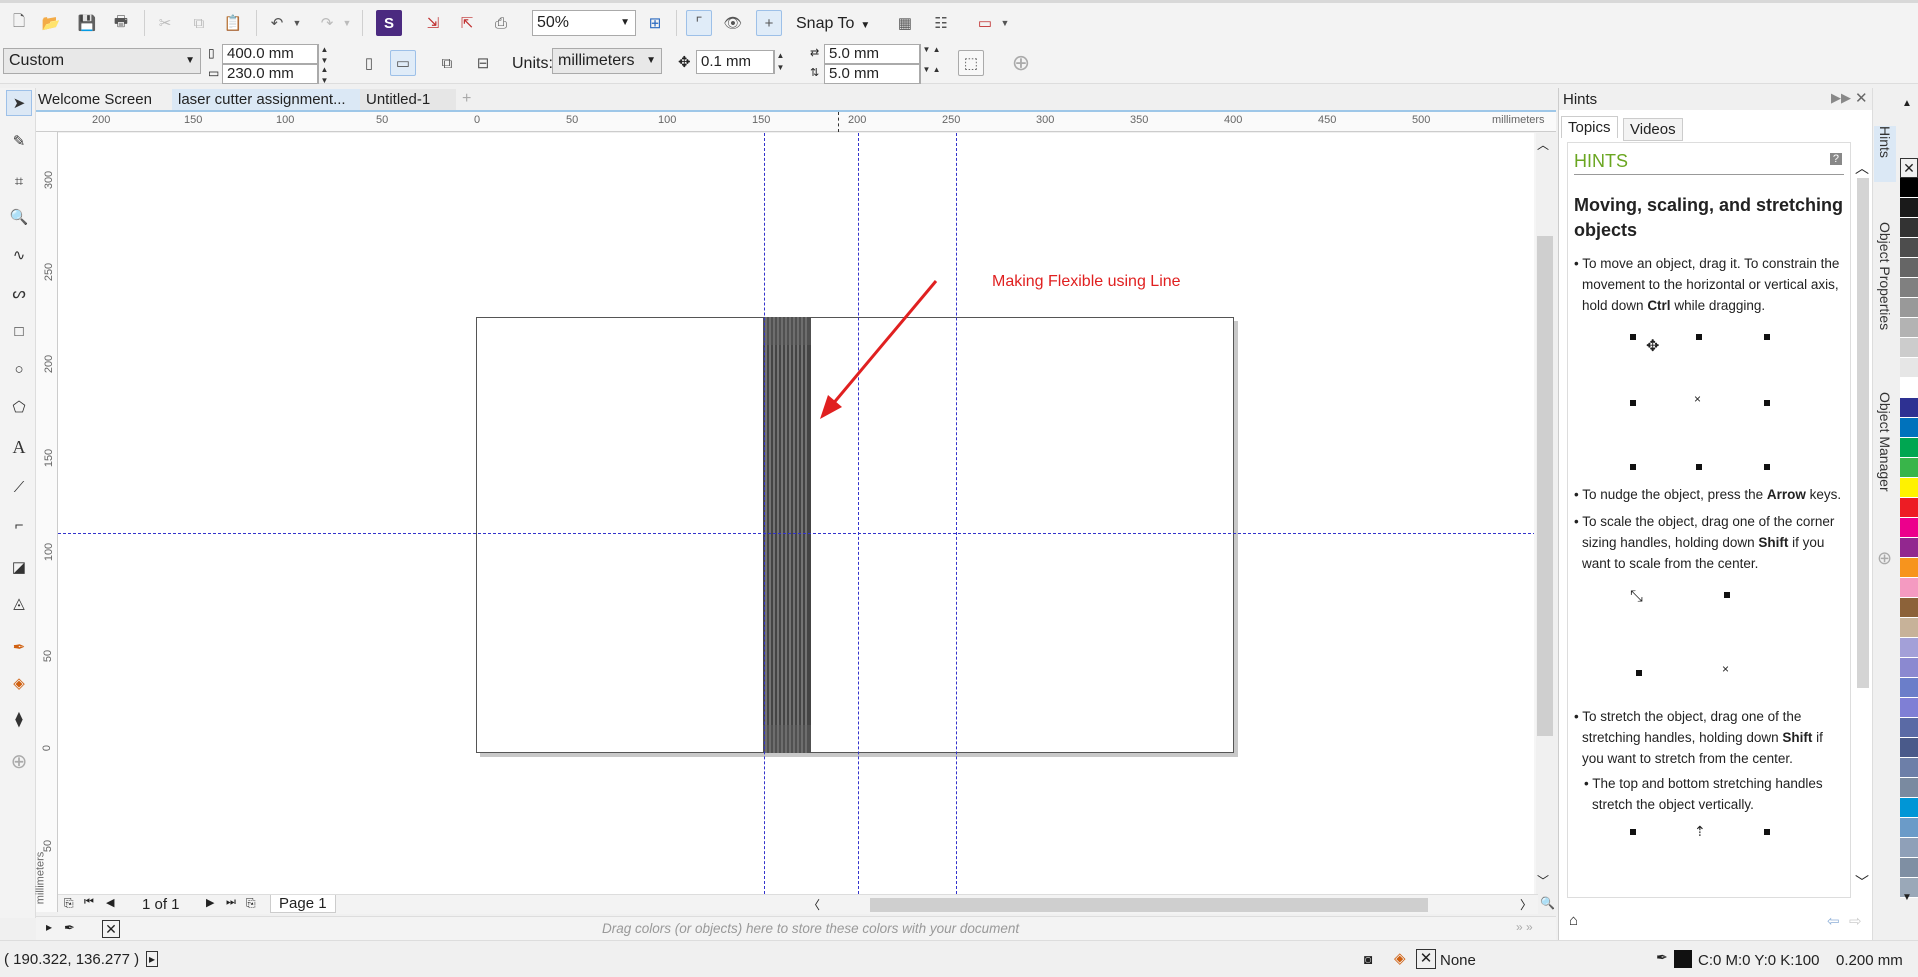 The image size is (1918, 977). What do you see at coordinates (1543, 880) in the screenshot?
I see `scroll-down-icon: ﹀` at bounding box center [1543, 880].